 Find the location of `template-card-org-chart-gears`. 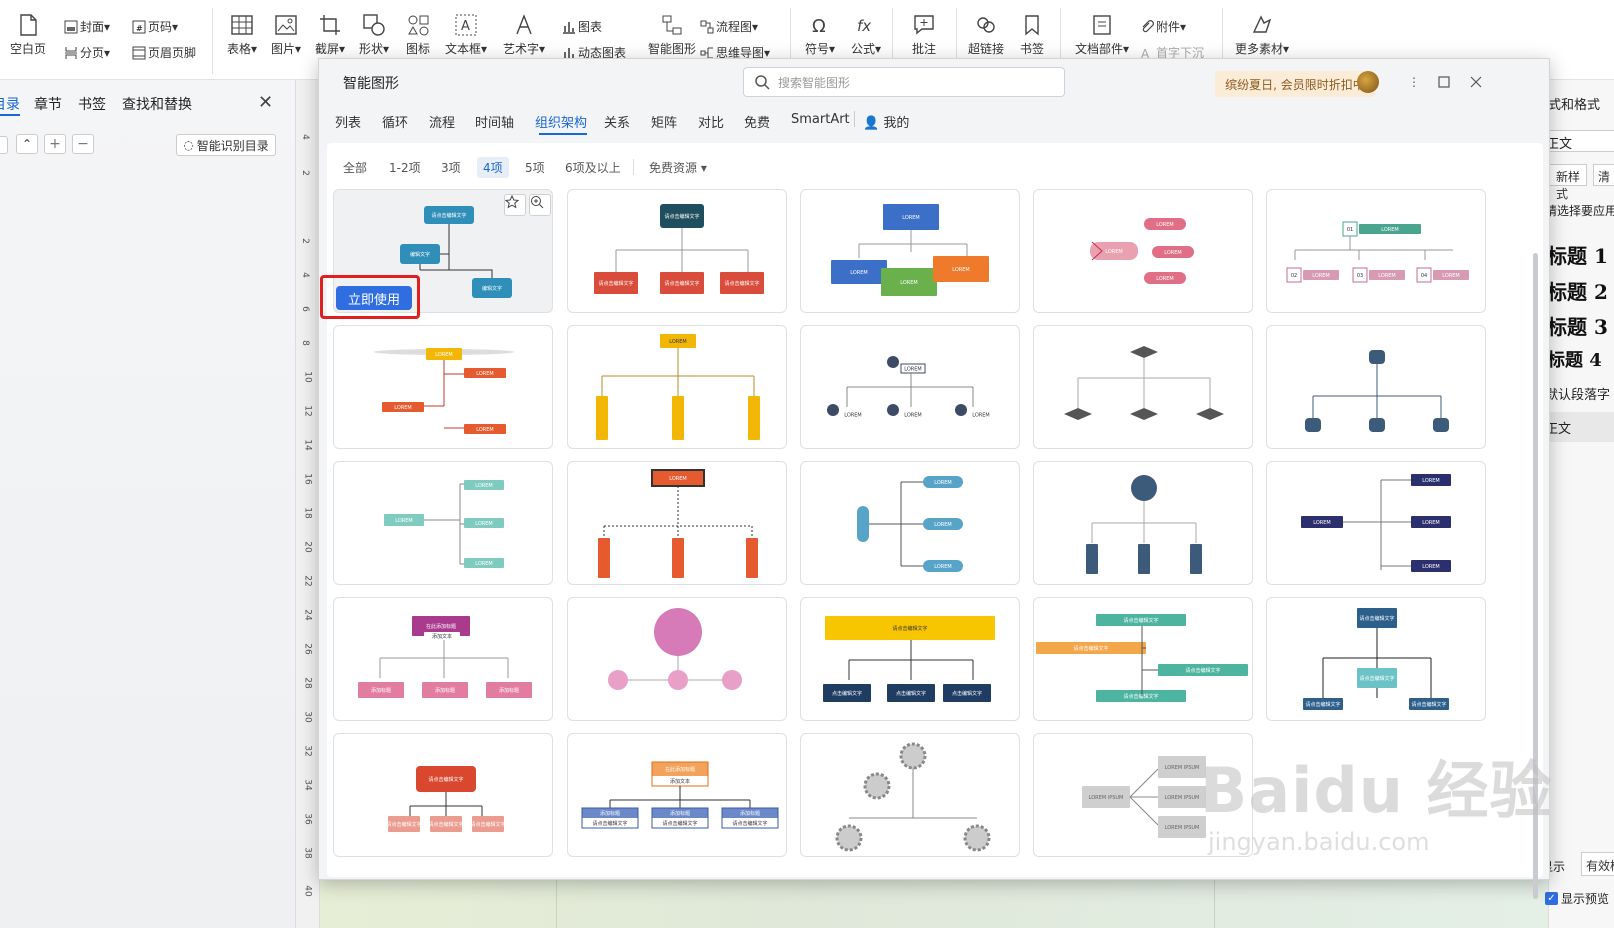

template-card-org-chart-gears is located at coordinates (910, 795).